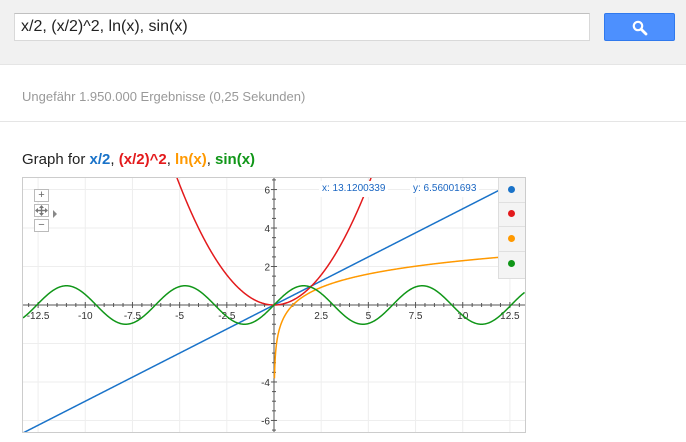 The image size is (686, 442). I want to click on y-tick-label: -6, so click(265, 421).